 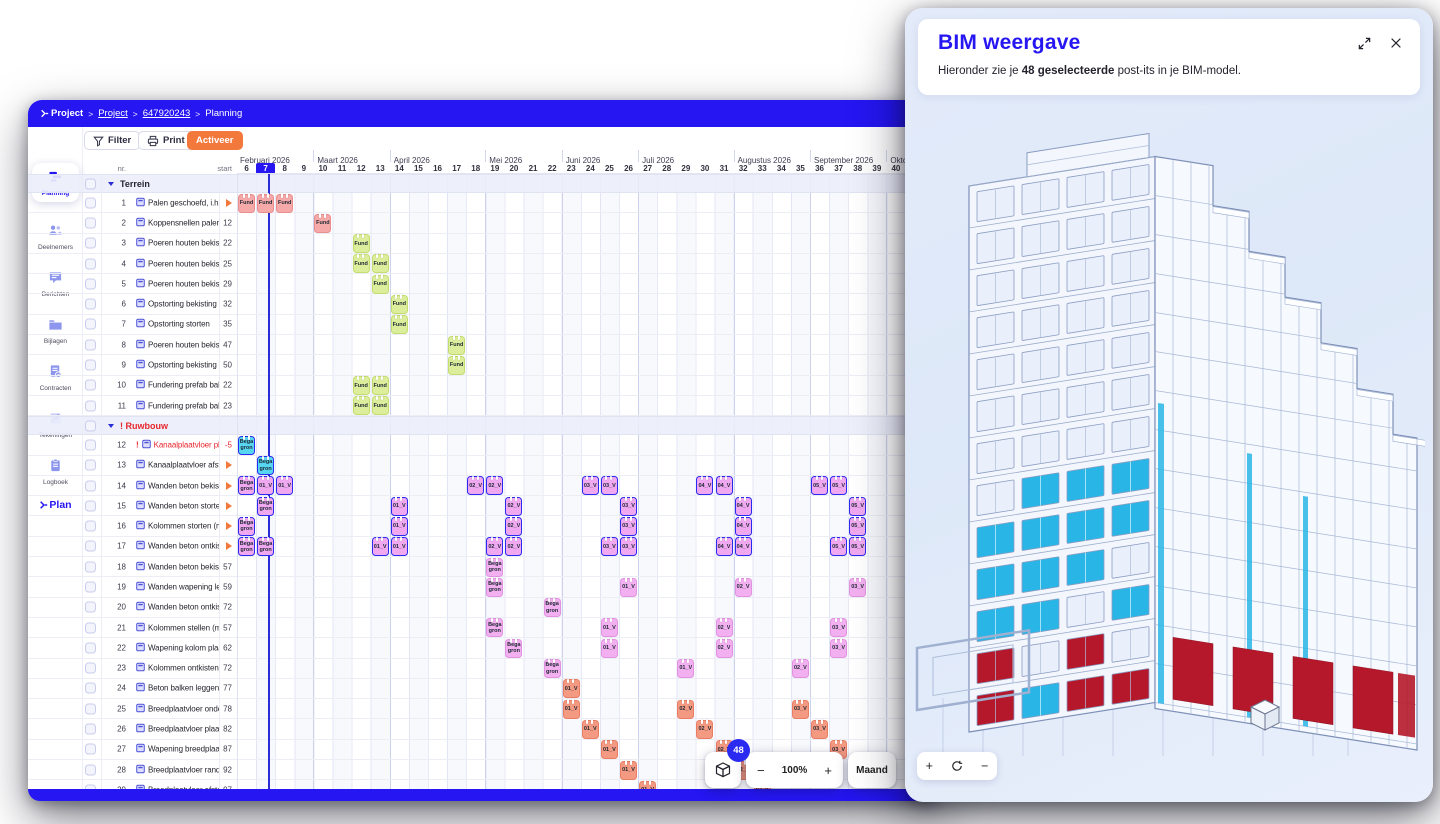 What do you see at coordinates (957, 766) in the screenshot?
I see `bim-reset-view-button` at bounding box center [957, 766].